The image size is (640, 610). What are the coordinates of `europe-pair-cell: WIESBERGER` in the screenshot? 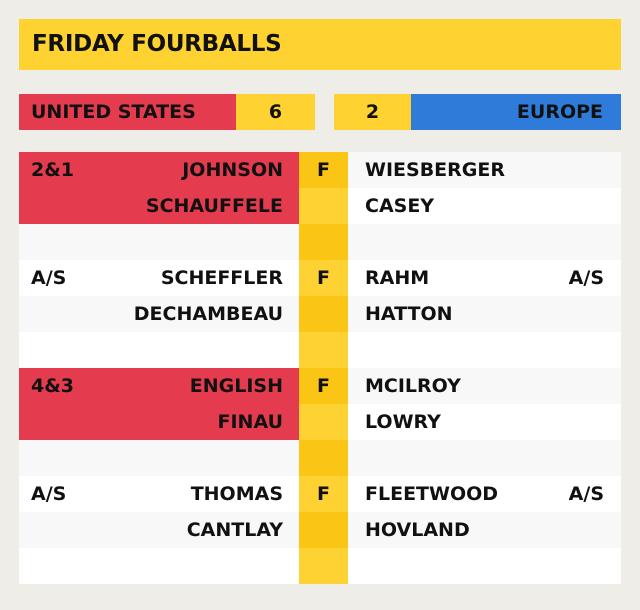 It's located at (484, 170).